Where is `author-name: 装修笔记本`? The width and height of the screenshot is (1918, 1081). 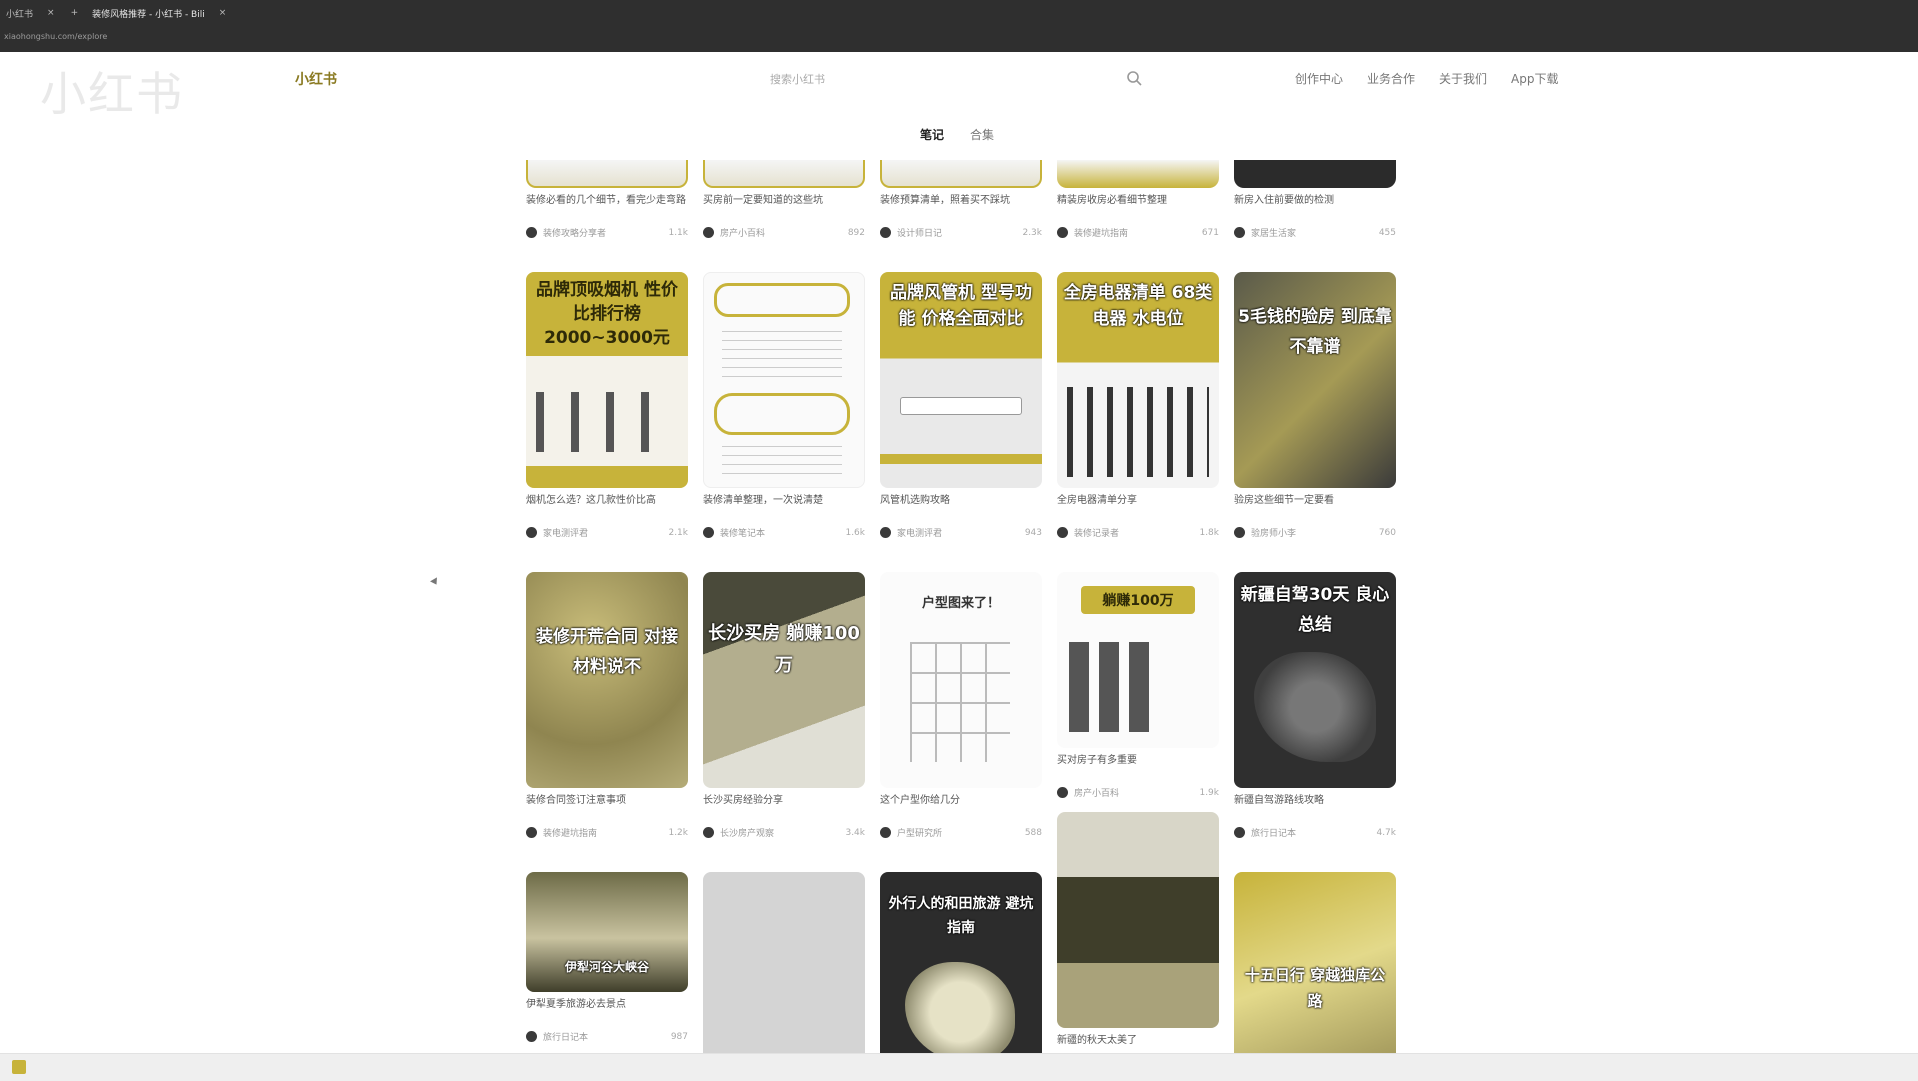 author-name: 装修笔记本 is located at coordinates (782, 532).